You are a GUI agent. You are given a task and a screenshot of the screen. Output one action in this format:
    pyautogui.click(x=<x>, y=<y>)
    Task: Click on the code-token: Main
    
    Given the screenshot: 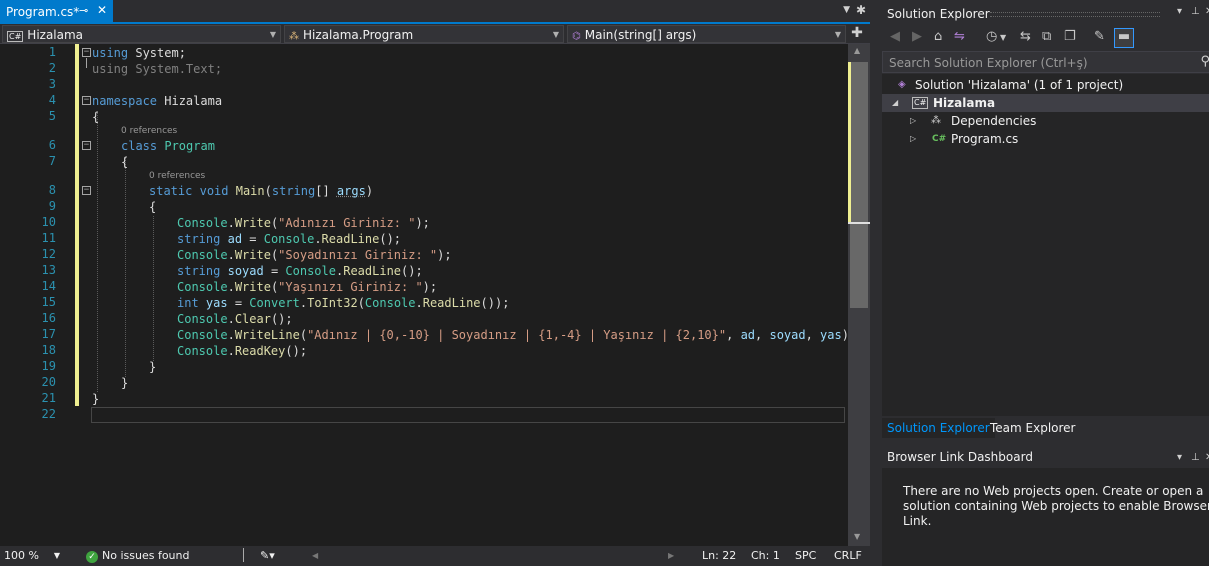 What is the action you would take?
    pyautogui.click(x=250, y=191)
    